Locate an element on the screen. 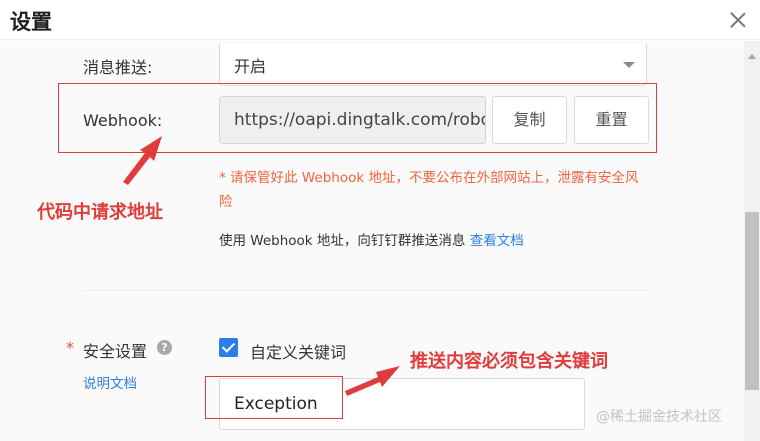  usage-text: 使用 Webhook 地址，向钉钉群推送消息 is located at coordinates (342, 241).